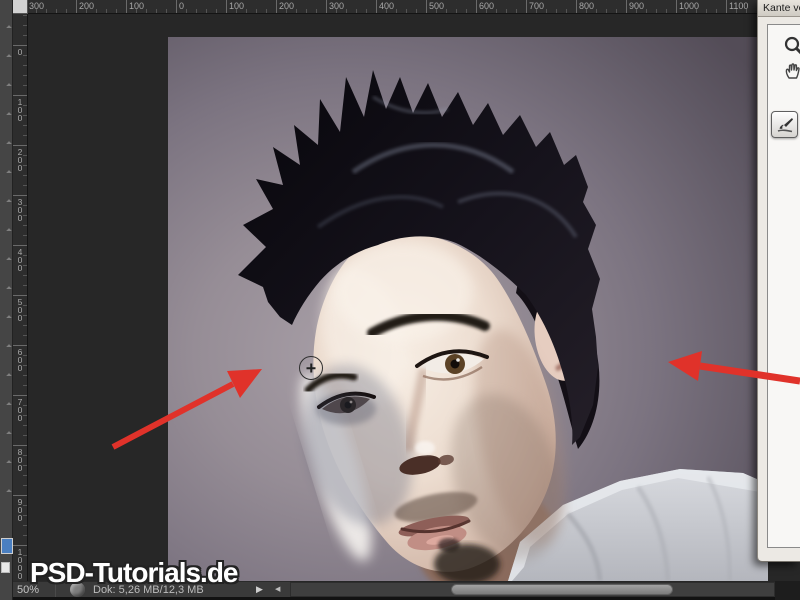  I want to click on status-menu-arrow-icon: ▶, so click(259, 589).